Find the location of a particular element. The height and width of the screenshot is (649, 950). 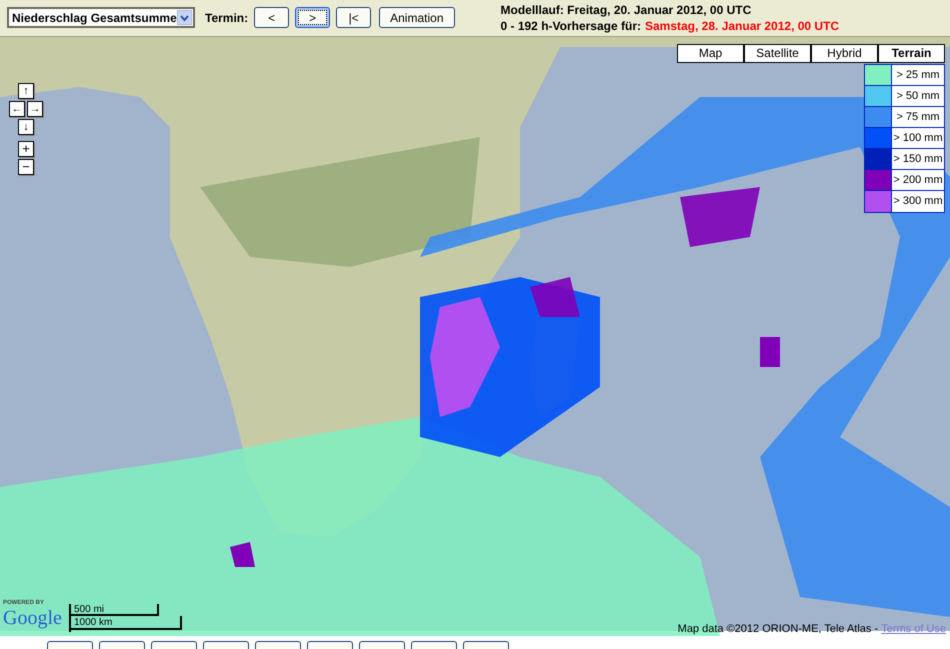

map-type-button: Map is located at coordinates (710, 53).